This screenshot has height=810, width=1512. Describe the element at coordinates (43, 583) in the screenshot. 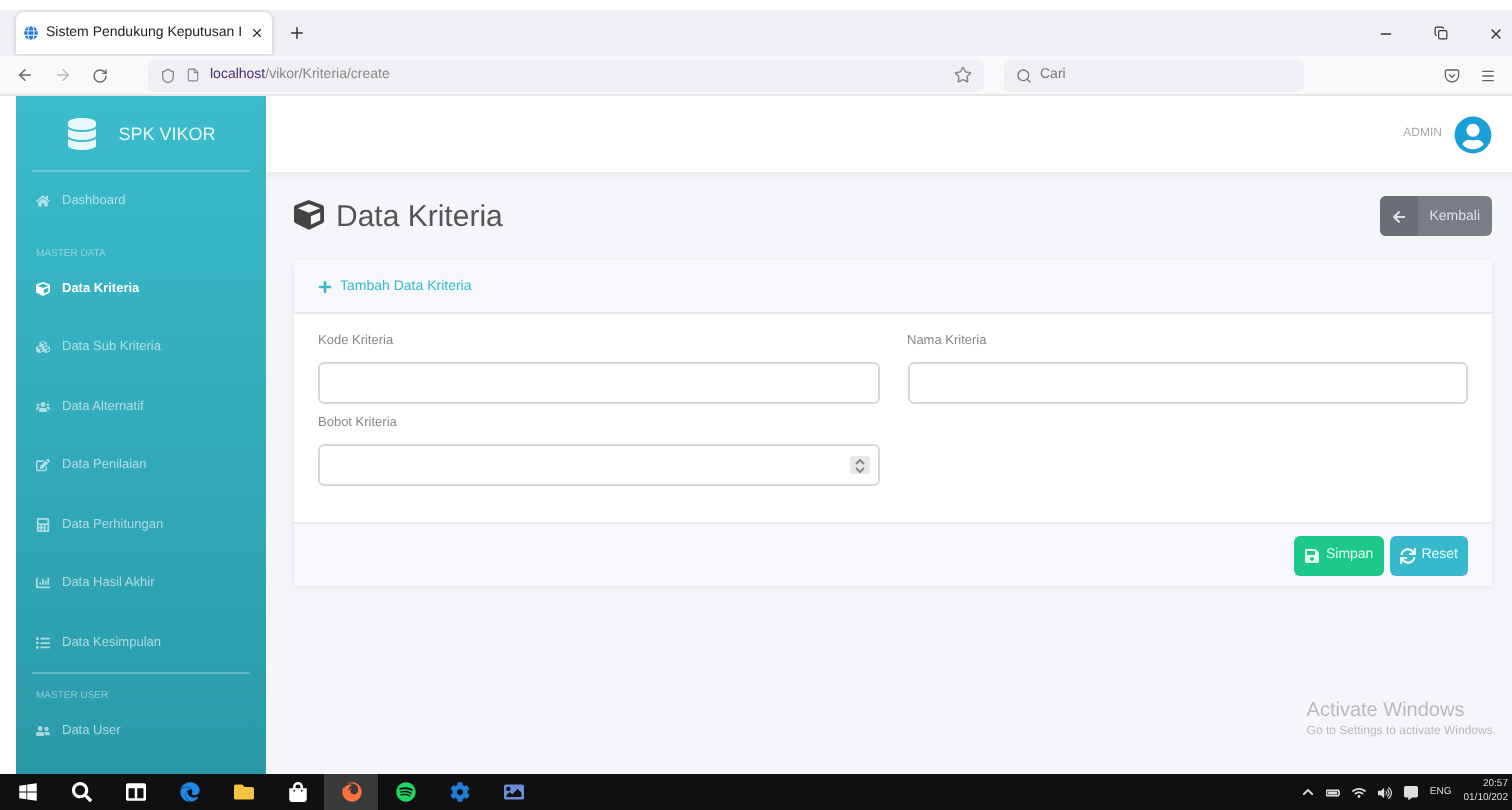

I see `bar-chart-icon` at that location.